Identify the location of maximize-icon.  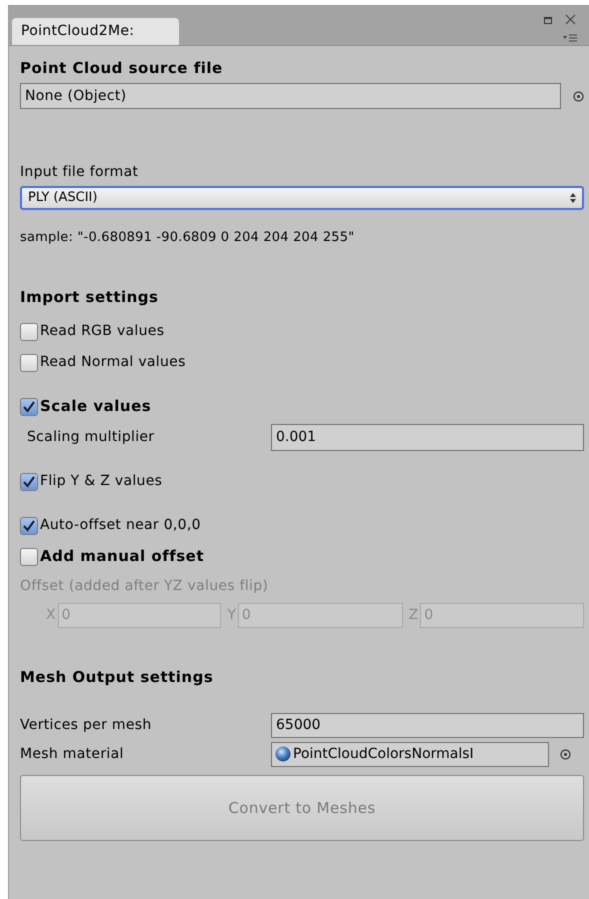
(548, 20).